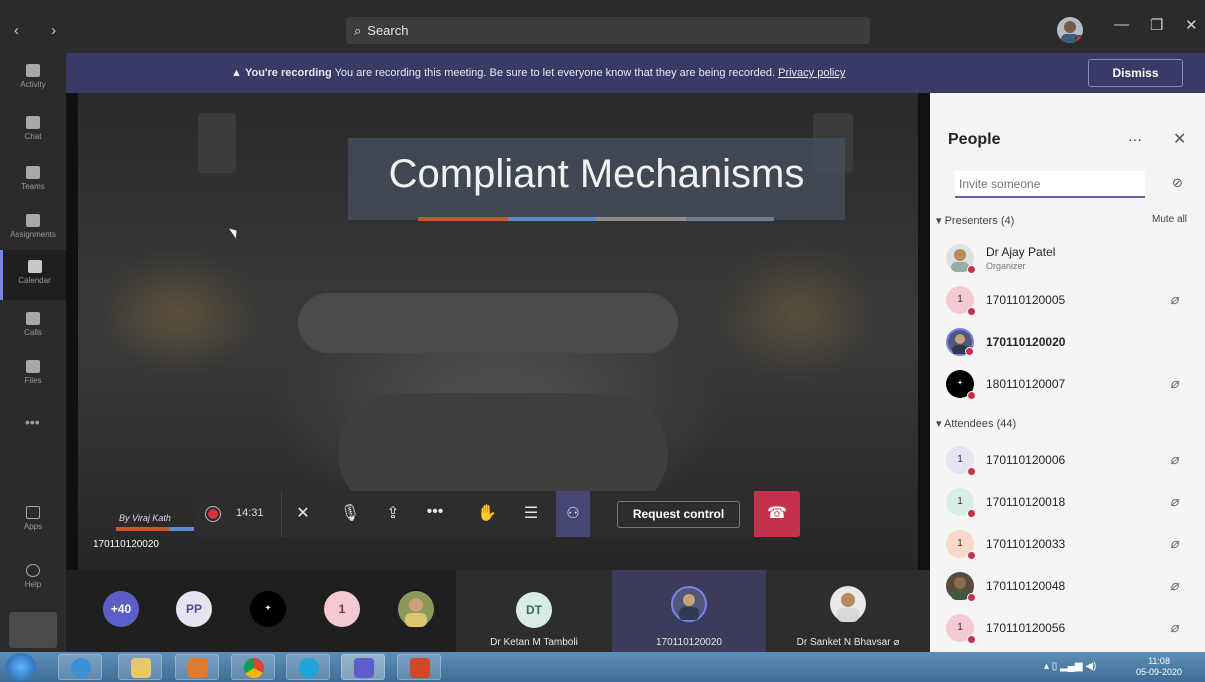 The height and width of the screenshot is (682, 1205). What do you see at coordinates (33, 220) in the screenshot?
I see `assignments-icon` at bounding box center [33, 220].